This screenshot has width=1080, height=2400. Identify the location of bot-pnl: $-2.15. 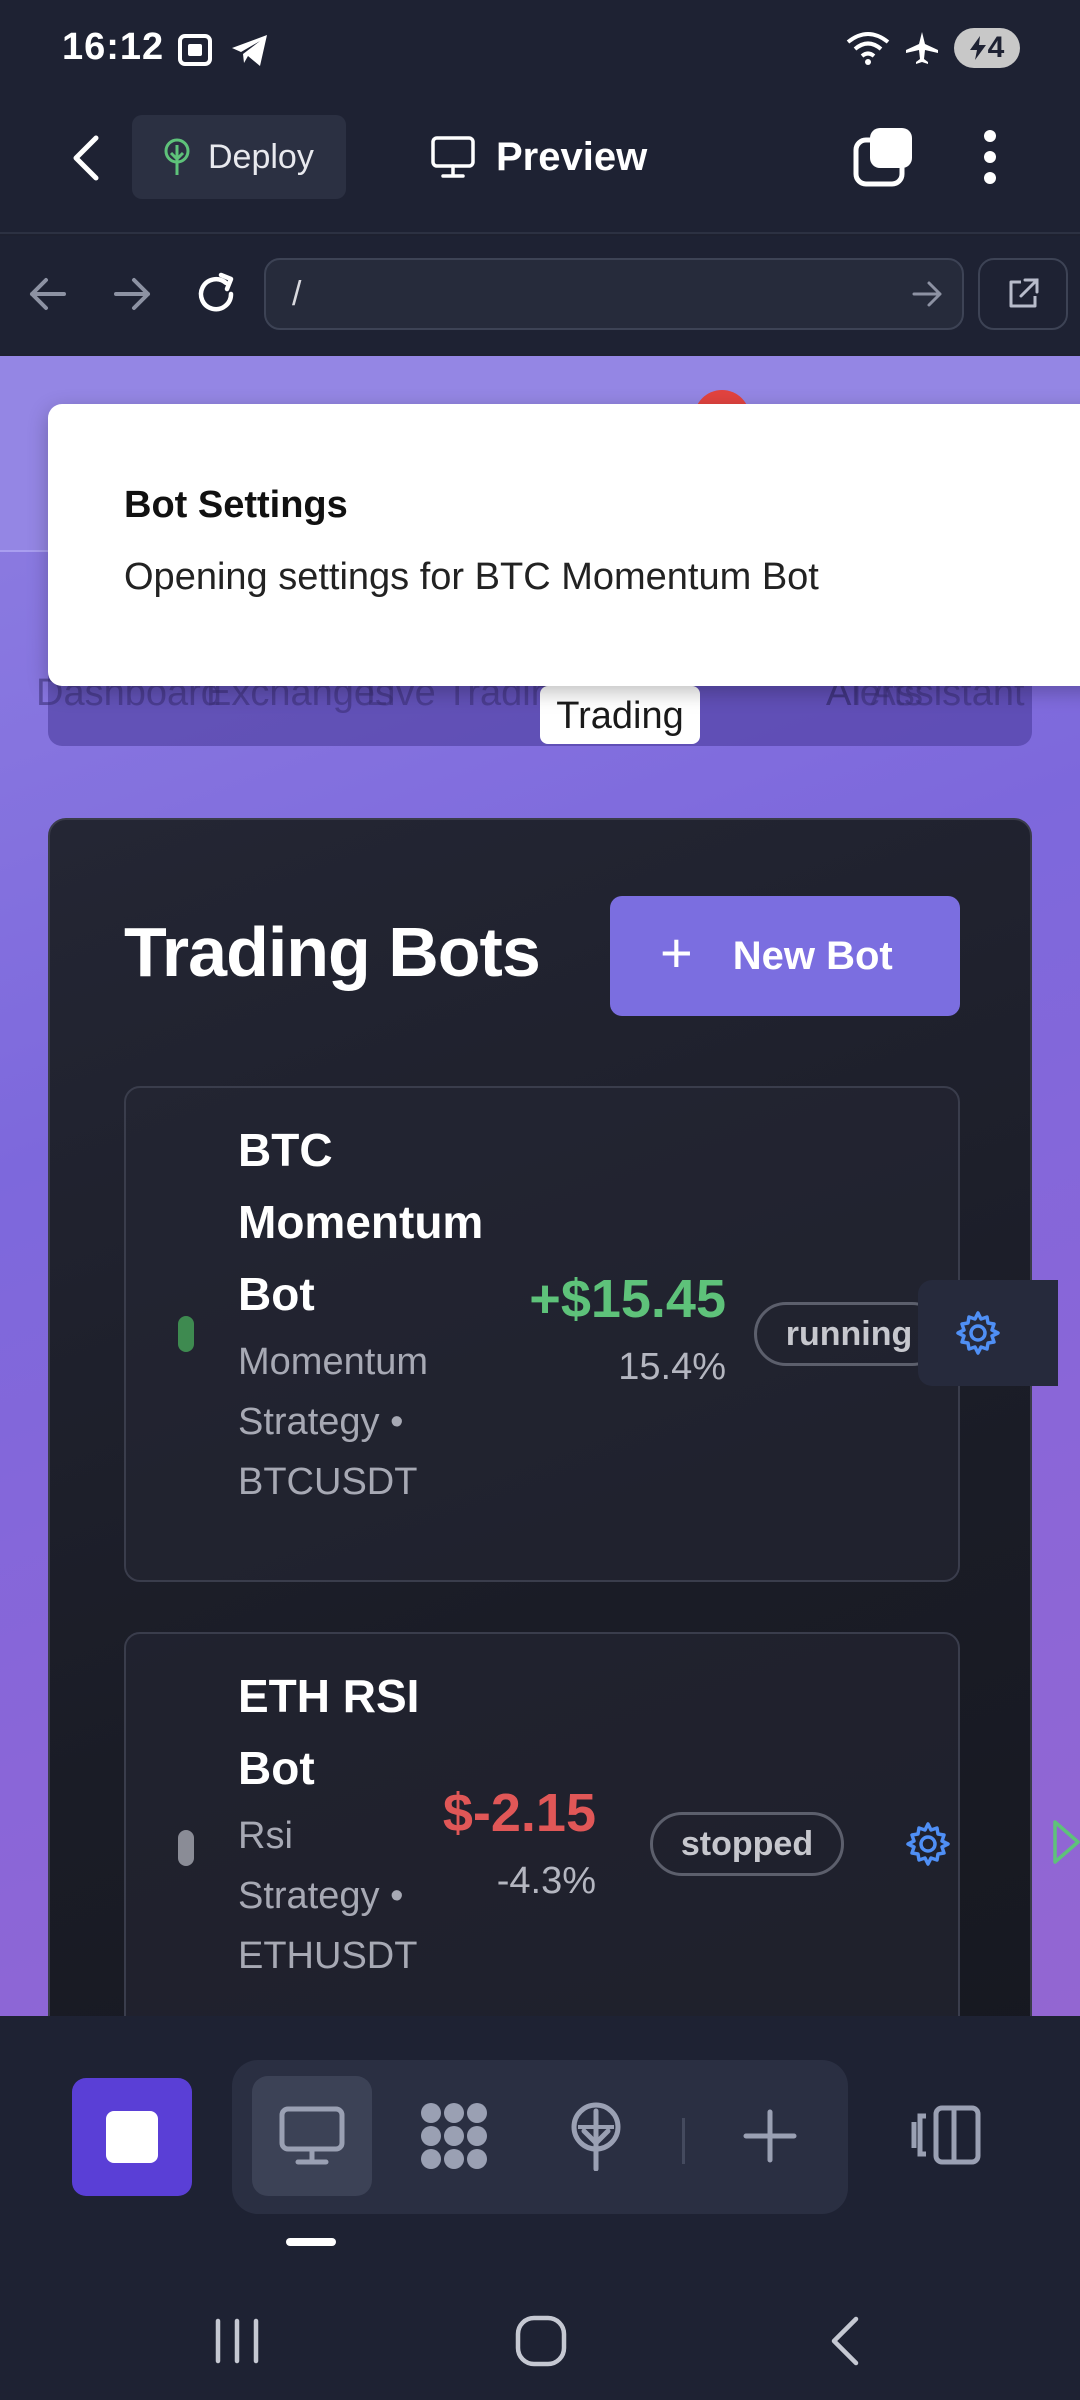
(519, 1813).